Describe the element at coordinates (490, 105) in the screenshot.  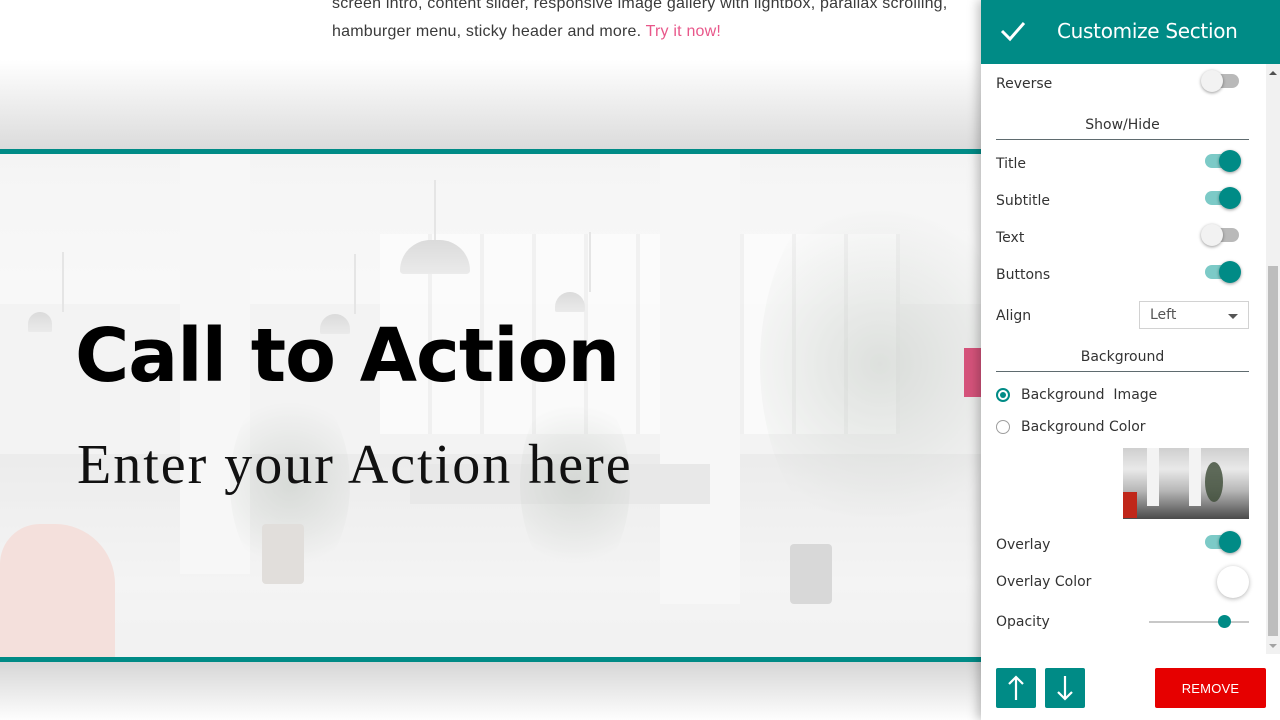
I see `section-shadow-top` at that location.